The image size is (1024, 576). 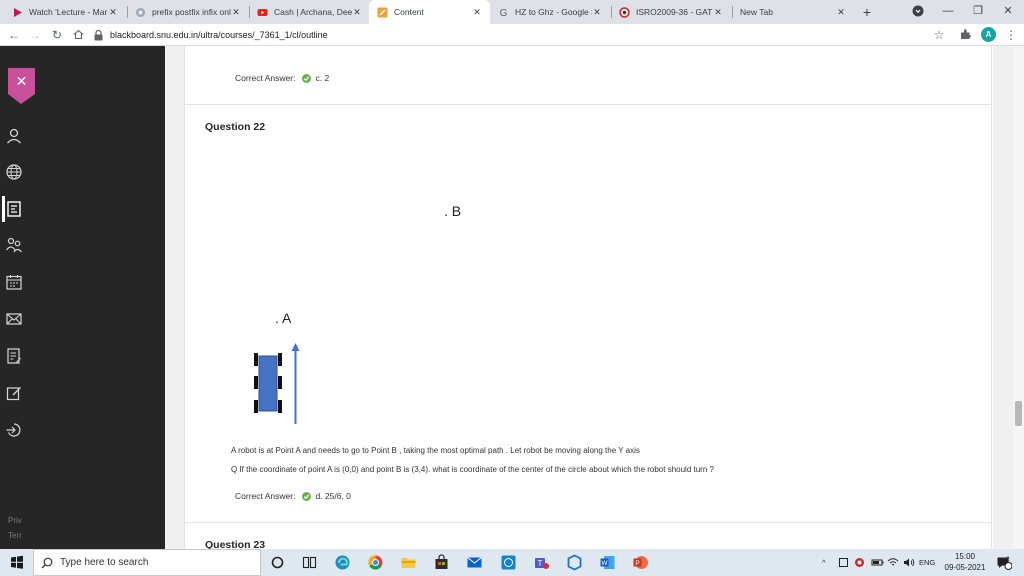 What do you see at coordinates (235, 127) in the screenshot?
I see `question-title: Question 22` at bounding box center [235, 127].